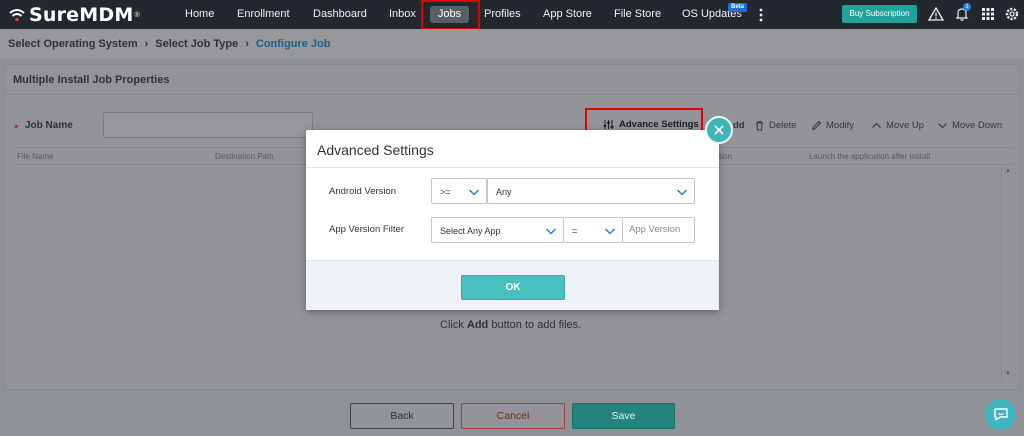 This screenshot has height=436, width=1024. What do you see at coordinates (759, 126) in the screenshot?
I see `trash-icon` at bounding box center [759, 126].